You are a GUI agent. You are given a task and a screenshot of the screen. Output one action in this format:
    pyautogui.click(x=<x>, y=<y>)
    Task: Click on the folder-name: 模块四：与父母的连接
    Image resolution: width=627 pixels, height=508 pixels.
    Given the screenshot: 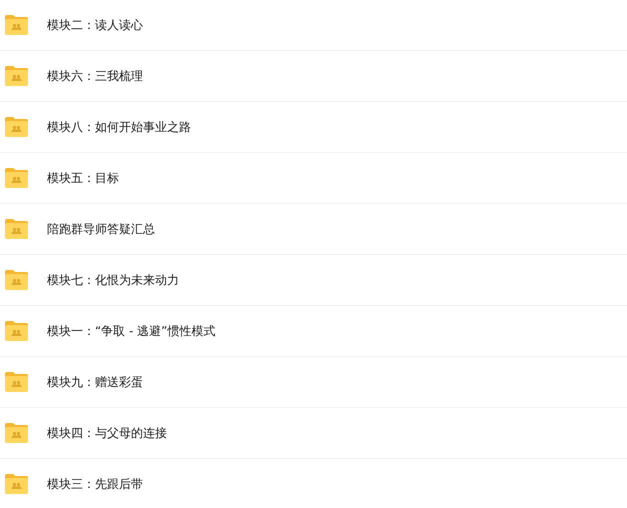 What is the action you would take?
    pyautogui.click(x=107, y=433)
    